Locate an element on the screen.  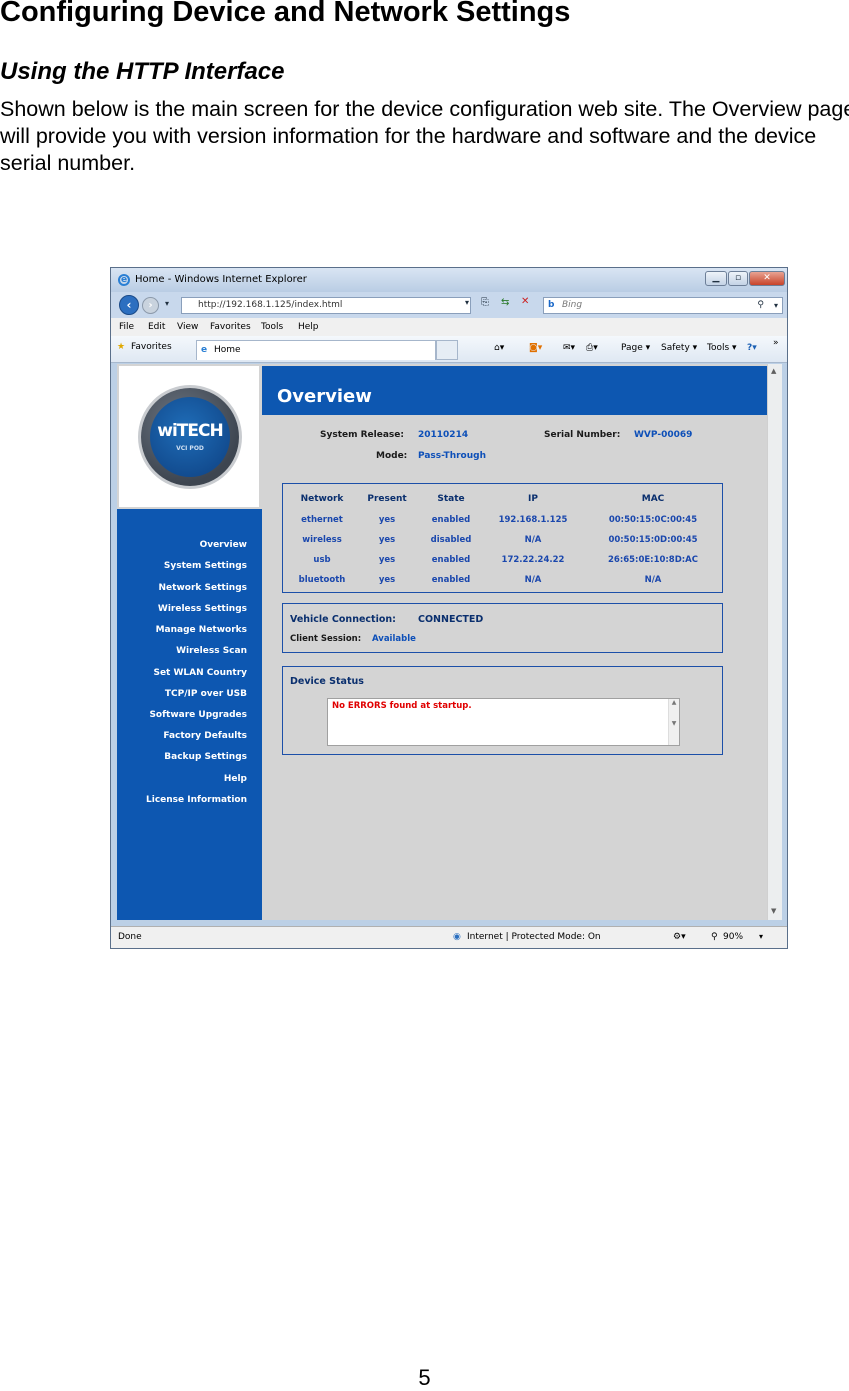
mail-icon: ✉▾ is located at coordinates (569, 348).